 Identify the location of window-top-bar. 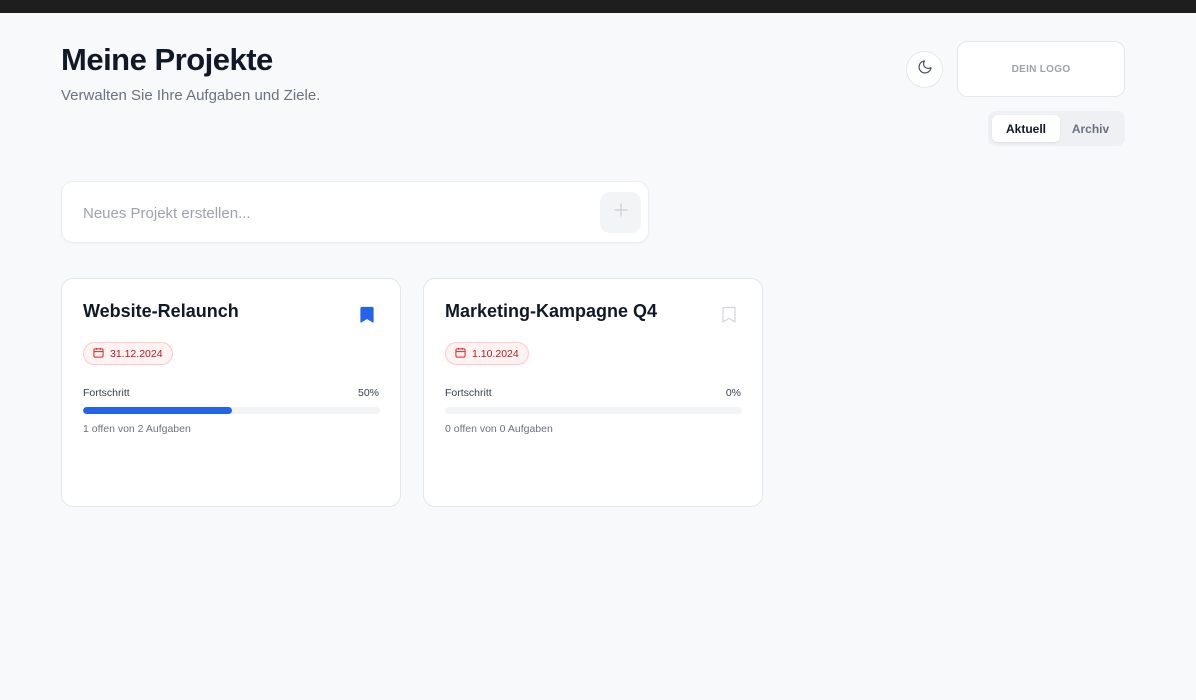
(598, 6).